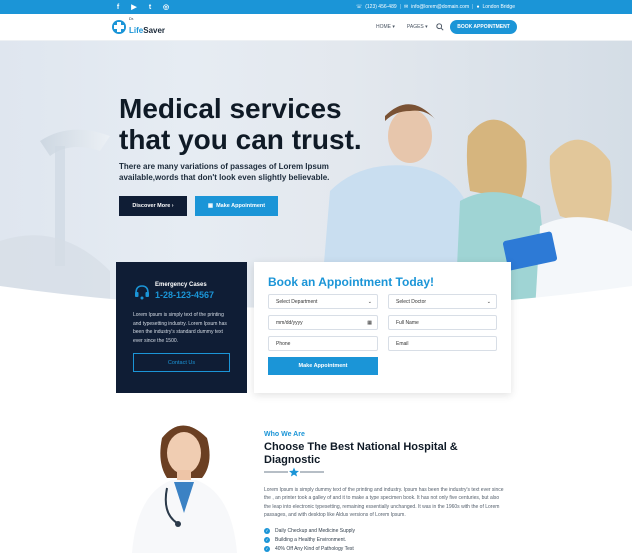 This screenshot has width=632, height=553. What do you see at coordinates (294, 472) in the screenshot?
I see `star-divider` at bounding box center [294, 472].